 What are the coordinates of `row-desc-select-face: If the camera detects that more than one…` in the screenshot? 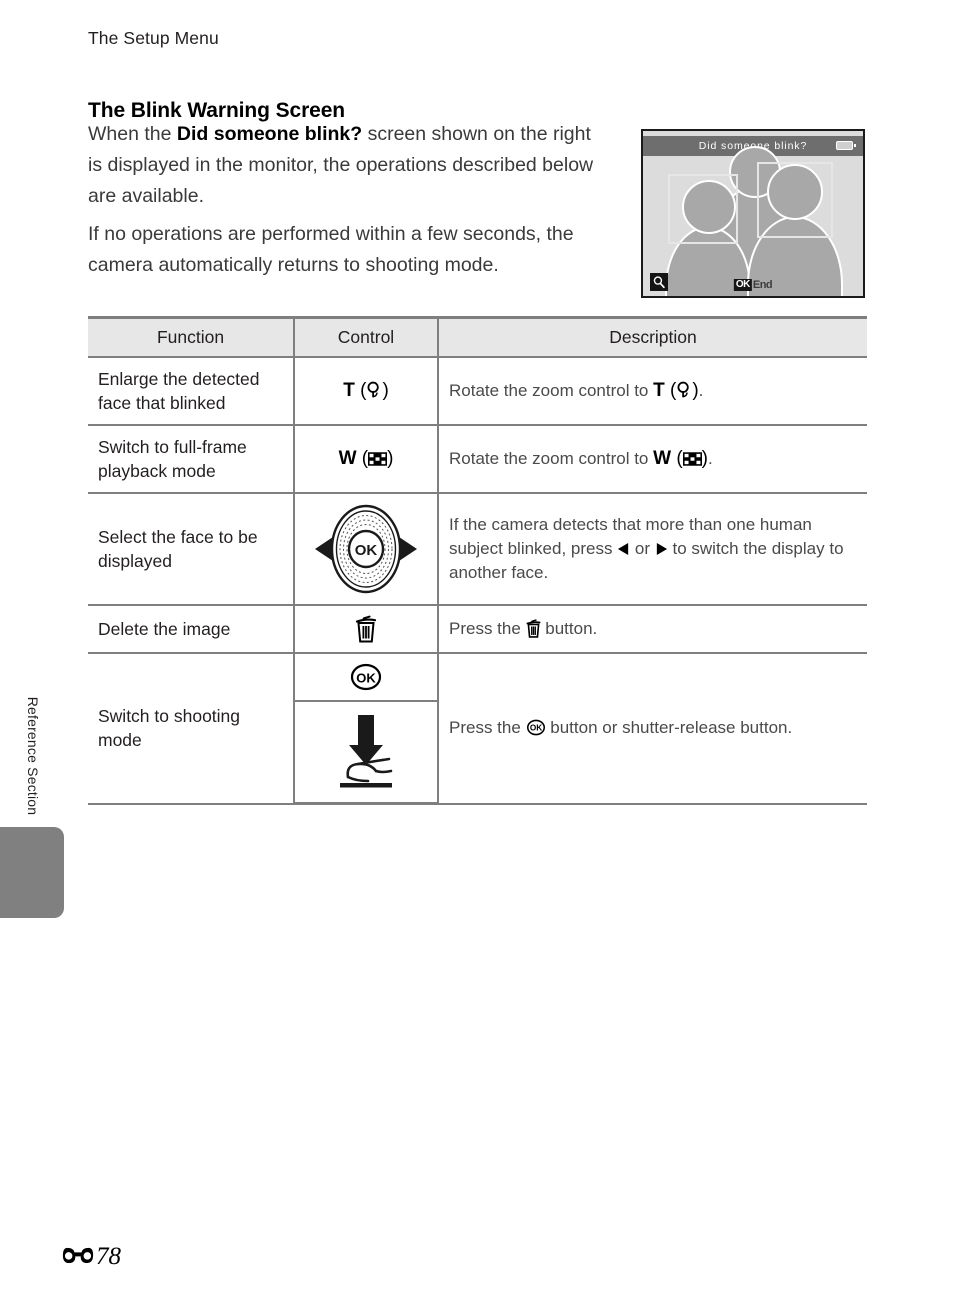 It's located at (652, 549).